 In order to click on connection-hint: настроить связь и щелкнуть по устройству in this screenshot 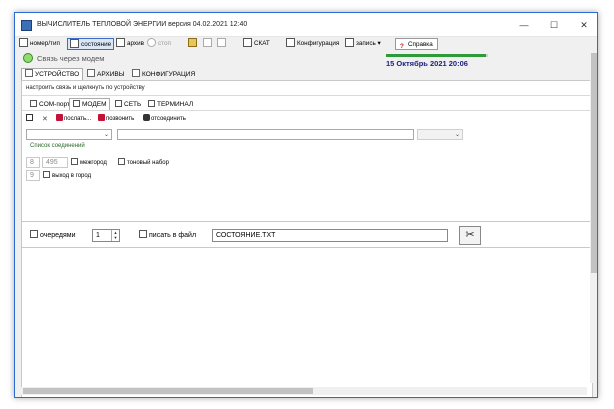, I will do `click(85, 88)`.